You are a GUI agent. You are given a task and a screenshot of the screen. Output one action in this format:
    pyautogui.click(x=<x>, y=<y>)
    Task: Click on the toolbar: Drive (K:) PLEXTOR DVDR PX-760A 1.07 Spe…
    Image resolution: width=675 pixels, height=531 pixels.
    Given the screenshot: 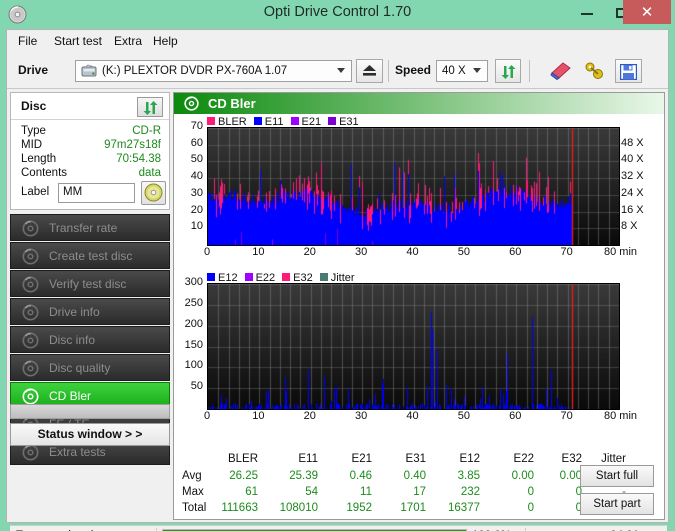 What is the action you would take?
    pyautogui.click(x=337, y=70)
    